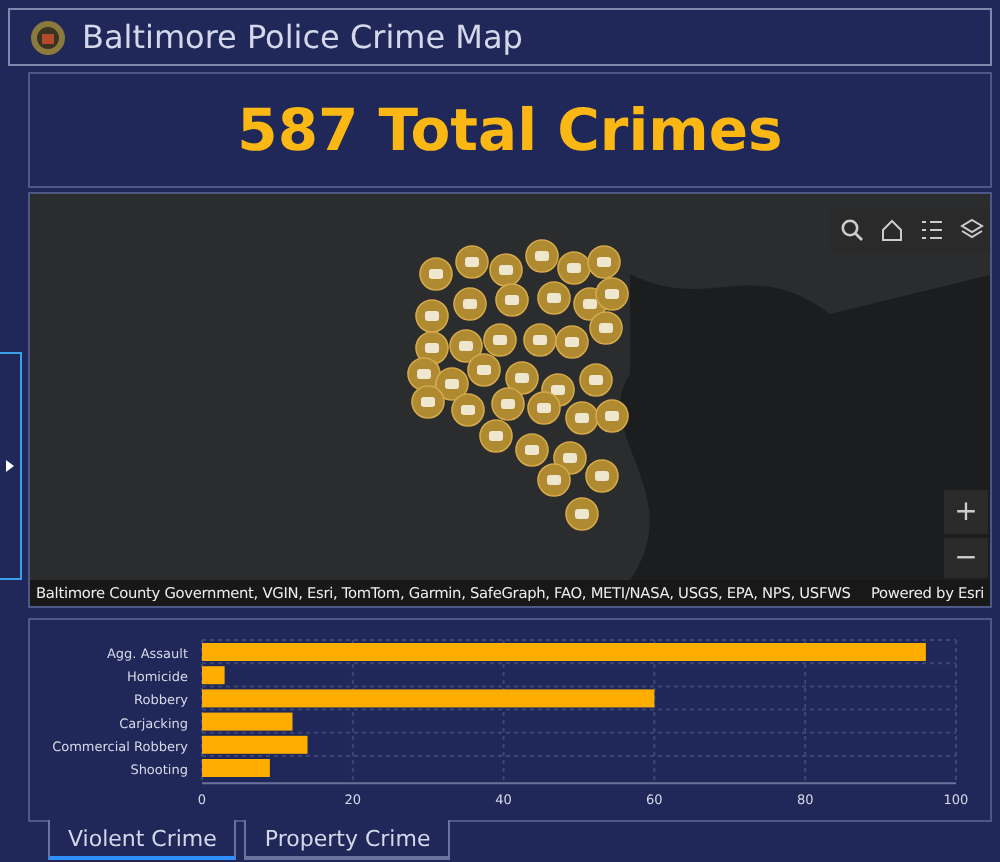 The width and height of the screenshot is (1000, 862). Describe the element at coordinates (966, 558) in the screenshot. I see `zoom-out-button: −` at that location.